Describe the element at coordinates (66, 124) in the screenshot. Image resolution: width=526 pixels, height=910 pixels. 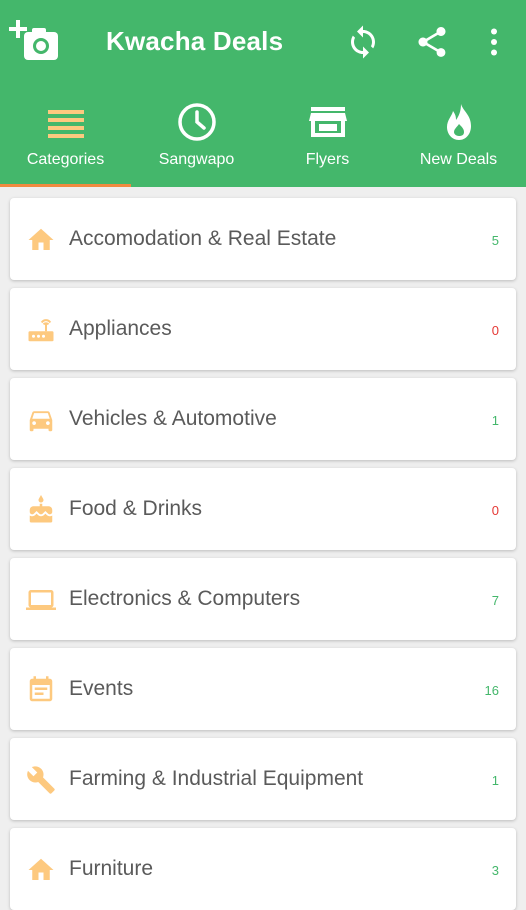
I see `list-icon` at that location.